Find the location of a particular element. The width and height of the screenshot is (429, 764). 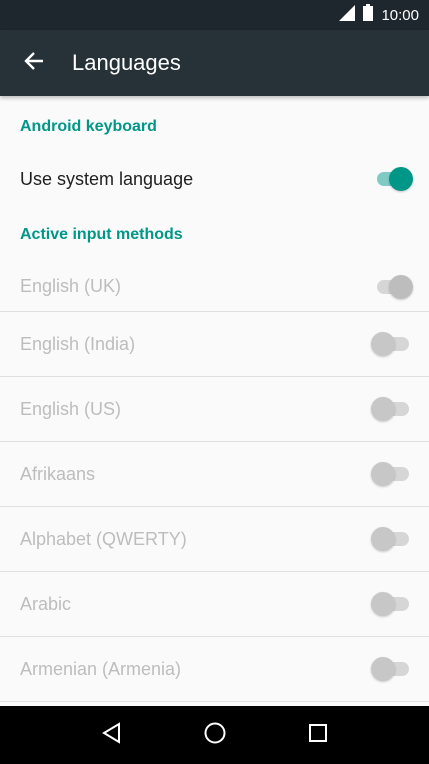

nav-home-button is located at coordinates (215, 735).